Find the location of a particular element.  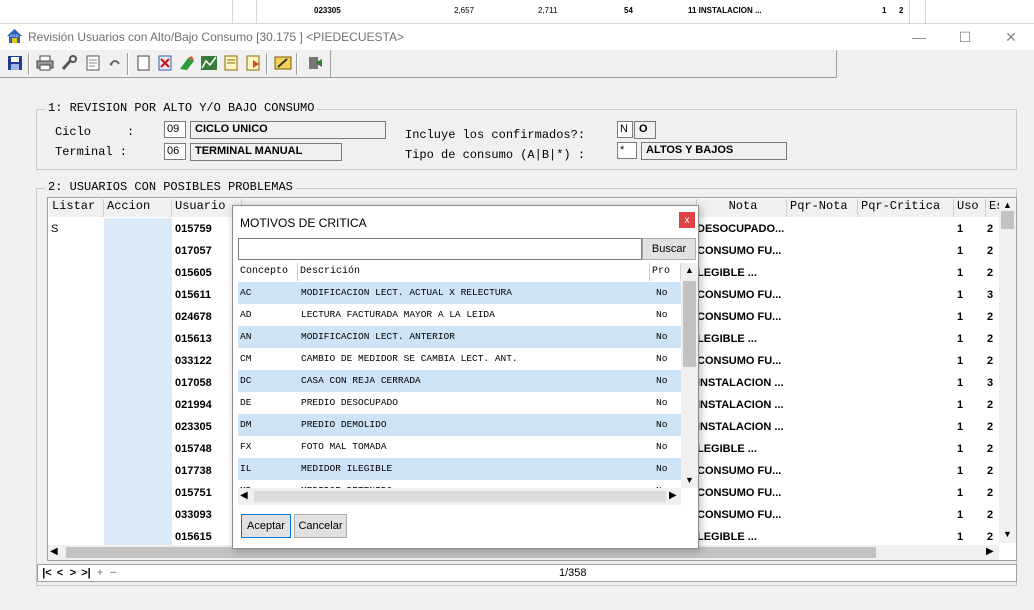

list-item: DC CASA CON REJA CERRADA No is located at coordinates (459, 381).